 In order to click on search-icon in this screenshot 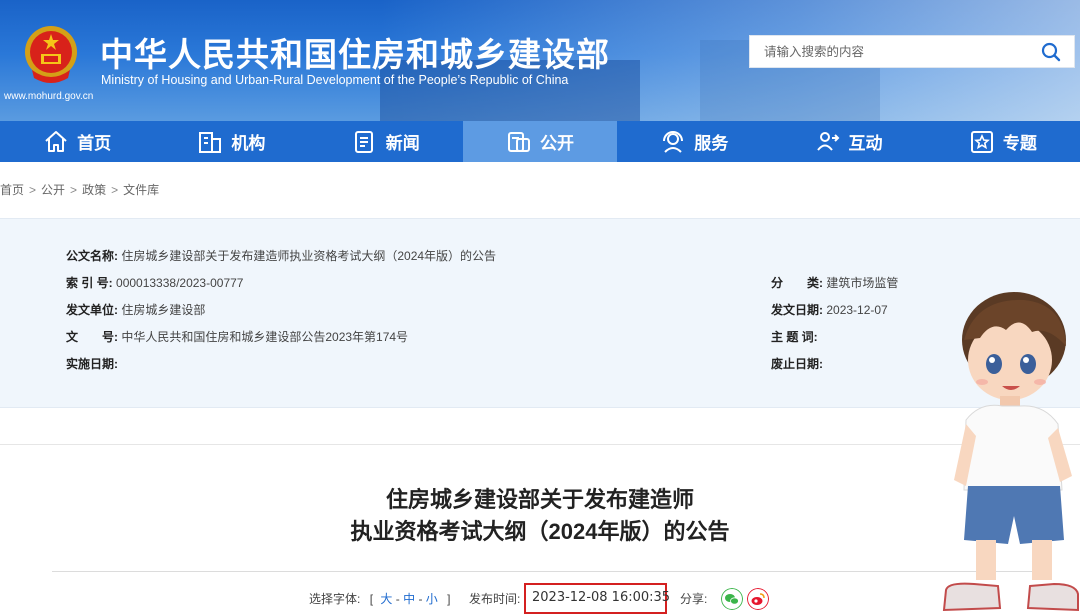, I will do `click(1051, 52)`.